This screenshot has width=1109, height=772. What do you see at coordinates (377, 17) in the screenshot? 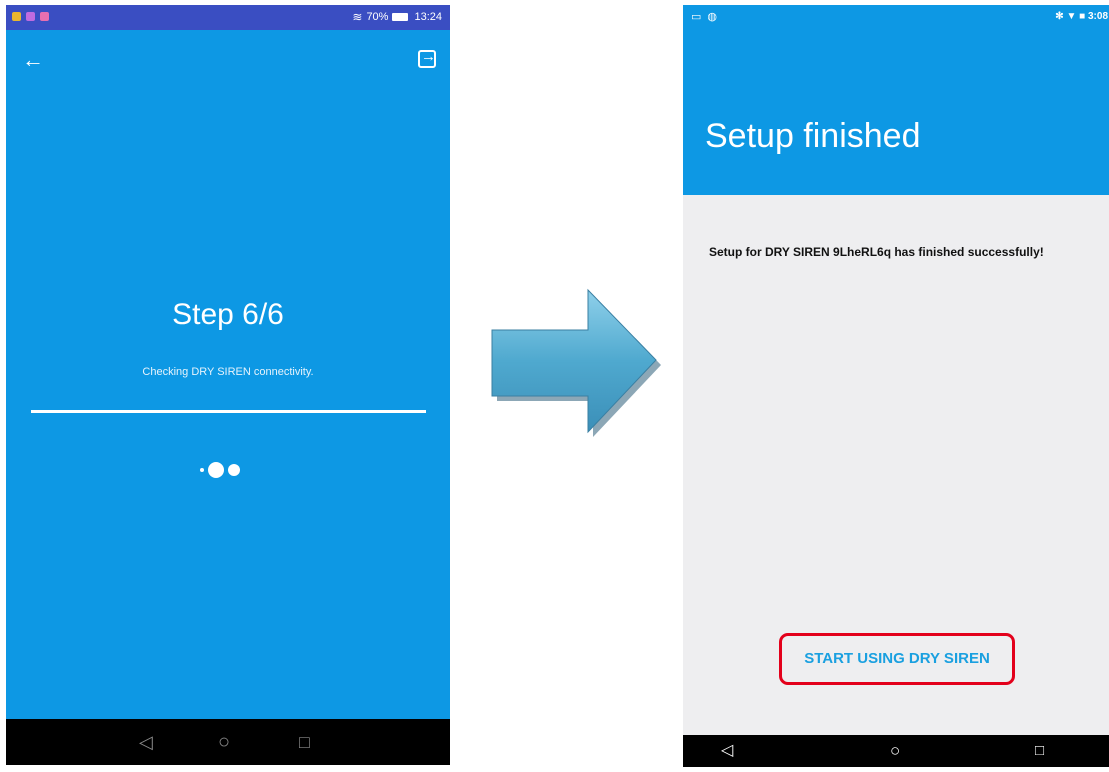
I see `battery-level: 70%` at bounding box center [377, 17].